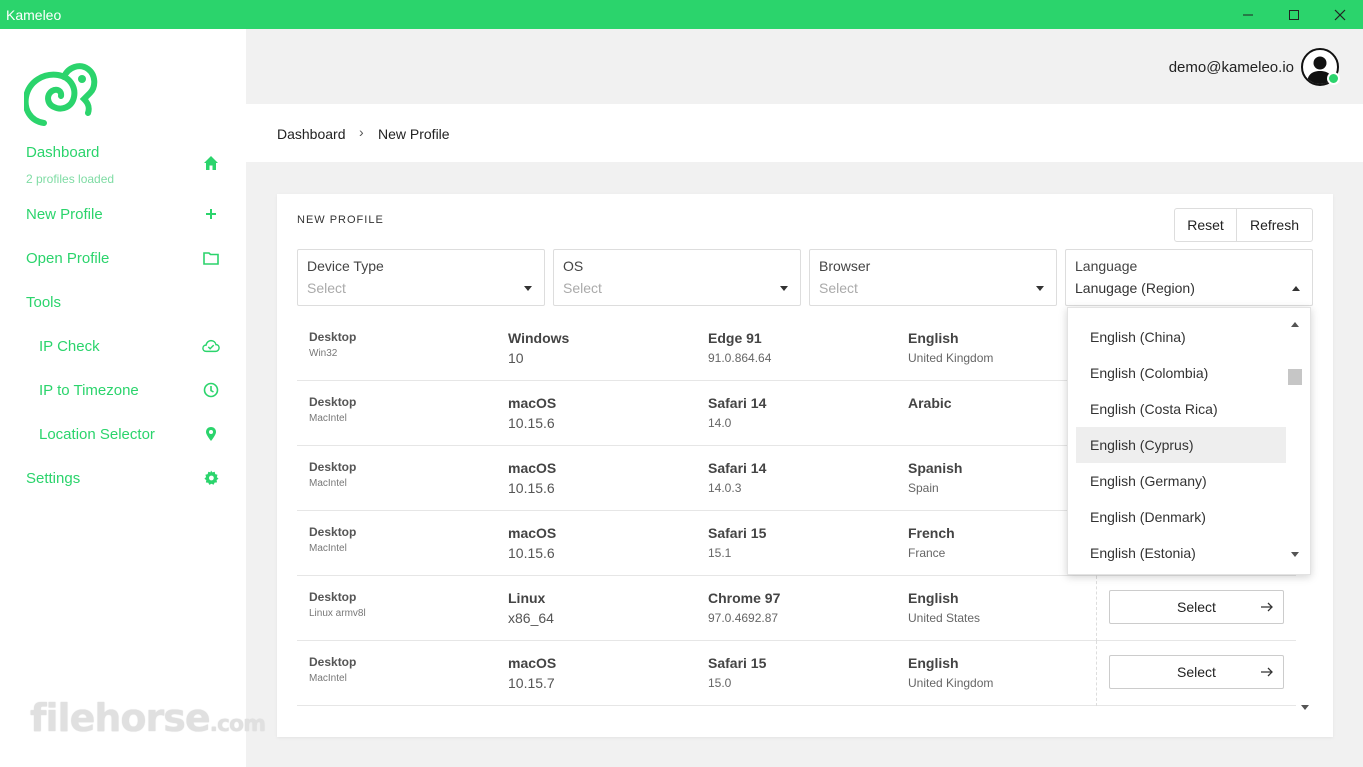 This screenshot has width=1363, height=767. What do you see at coordinates (1181, 337) in the screenshot?
I see `language-option: English (China)` at bounding box center [1181, 337].